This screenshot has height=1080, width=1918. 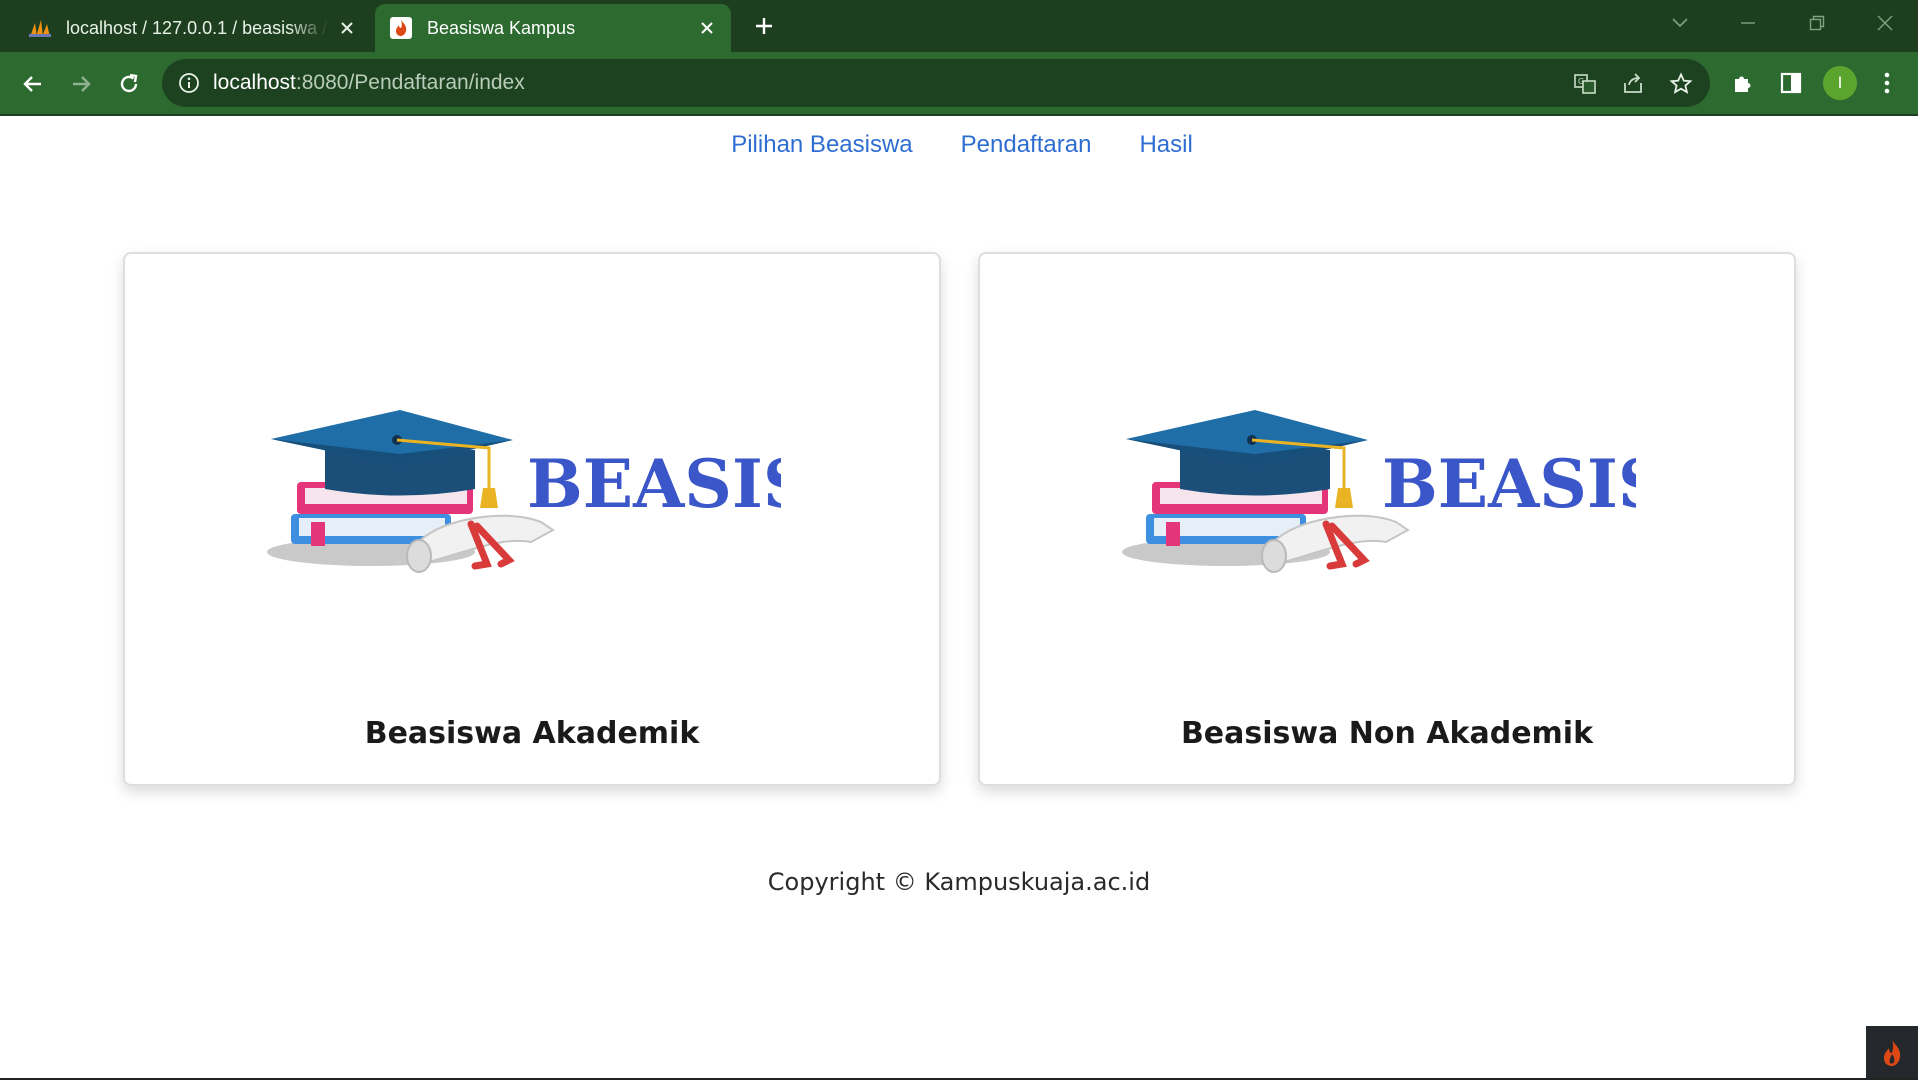 I want to click on forward-button, so click(x=81, y=84).